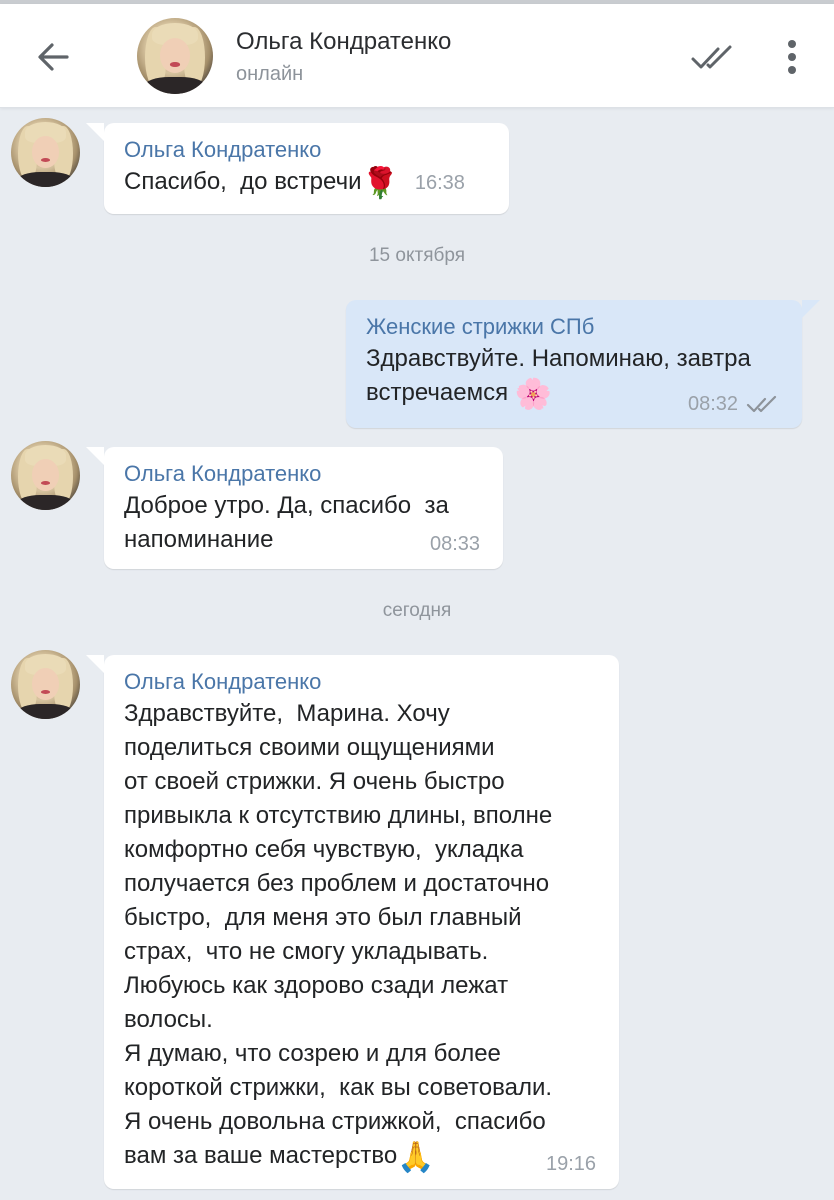 Image resolution: width=834 pixels, height=1200 pixels. I want to click on message-sender: Женские стрижки СПб, so click(575, 327).